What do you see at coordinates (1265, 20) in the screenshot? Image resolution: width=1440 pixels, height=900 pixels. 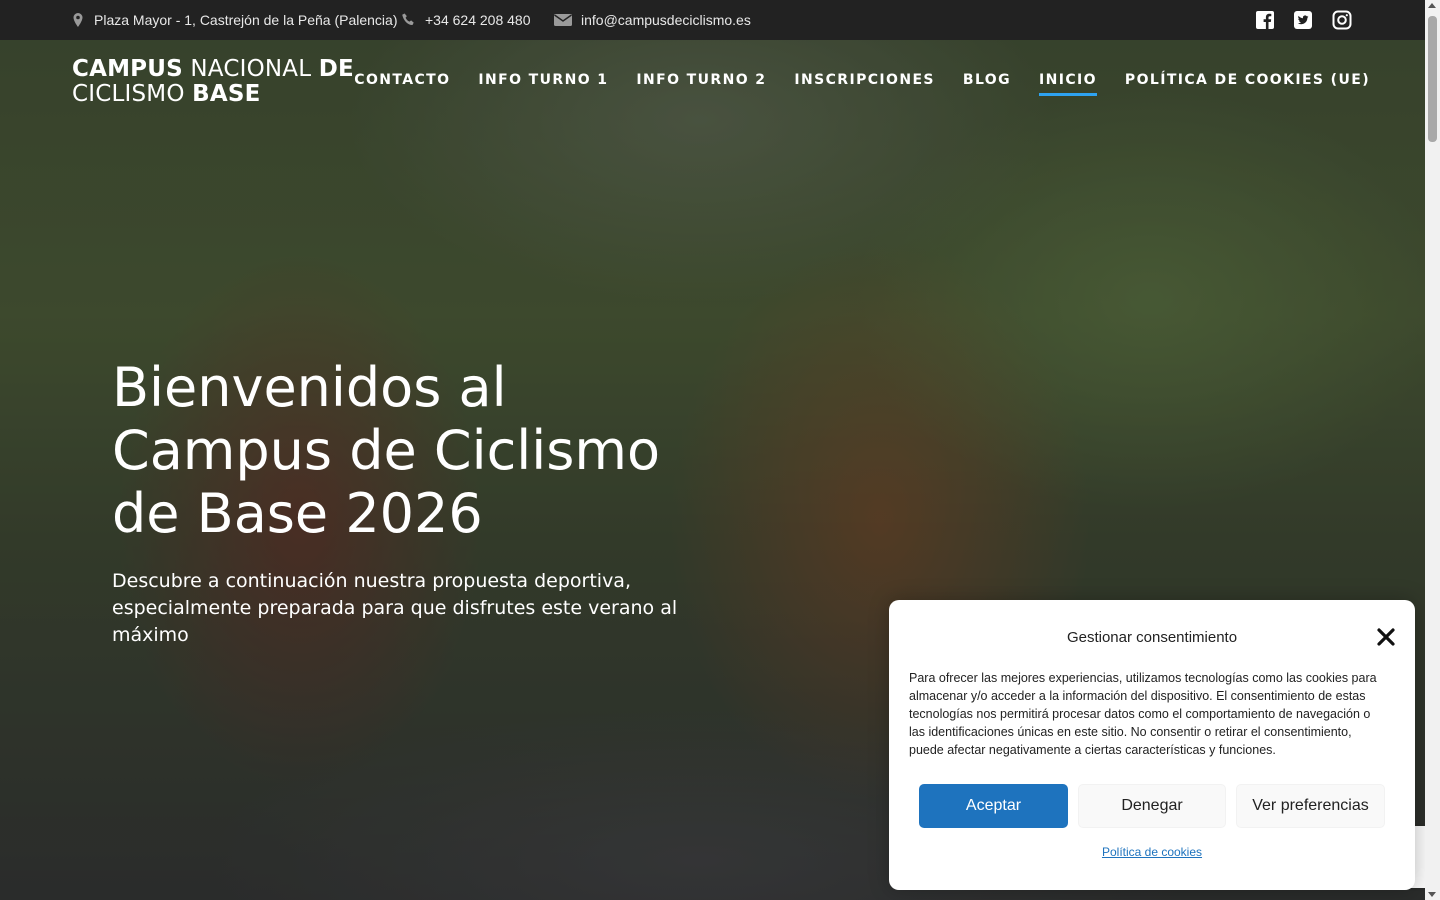 I see `facebook-icon` at bounding box center [1265, 20].